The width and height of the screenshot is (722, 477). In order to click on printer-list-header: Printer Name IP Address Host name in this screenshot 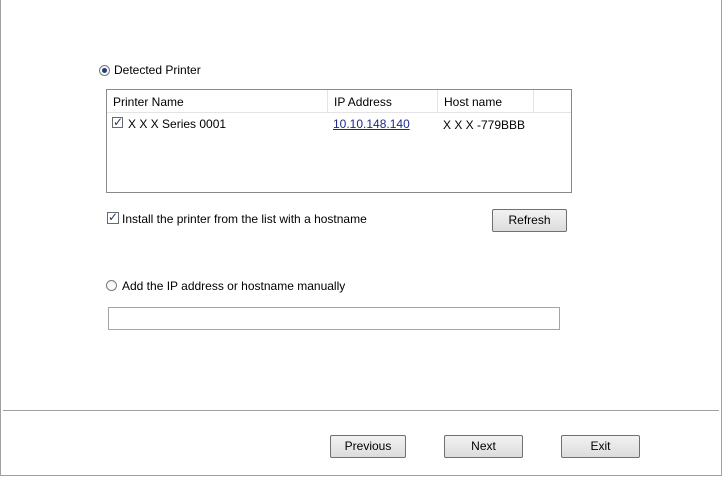, I will do `click(339, 101)`.